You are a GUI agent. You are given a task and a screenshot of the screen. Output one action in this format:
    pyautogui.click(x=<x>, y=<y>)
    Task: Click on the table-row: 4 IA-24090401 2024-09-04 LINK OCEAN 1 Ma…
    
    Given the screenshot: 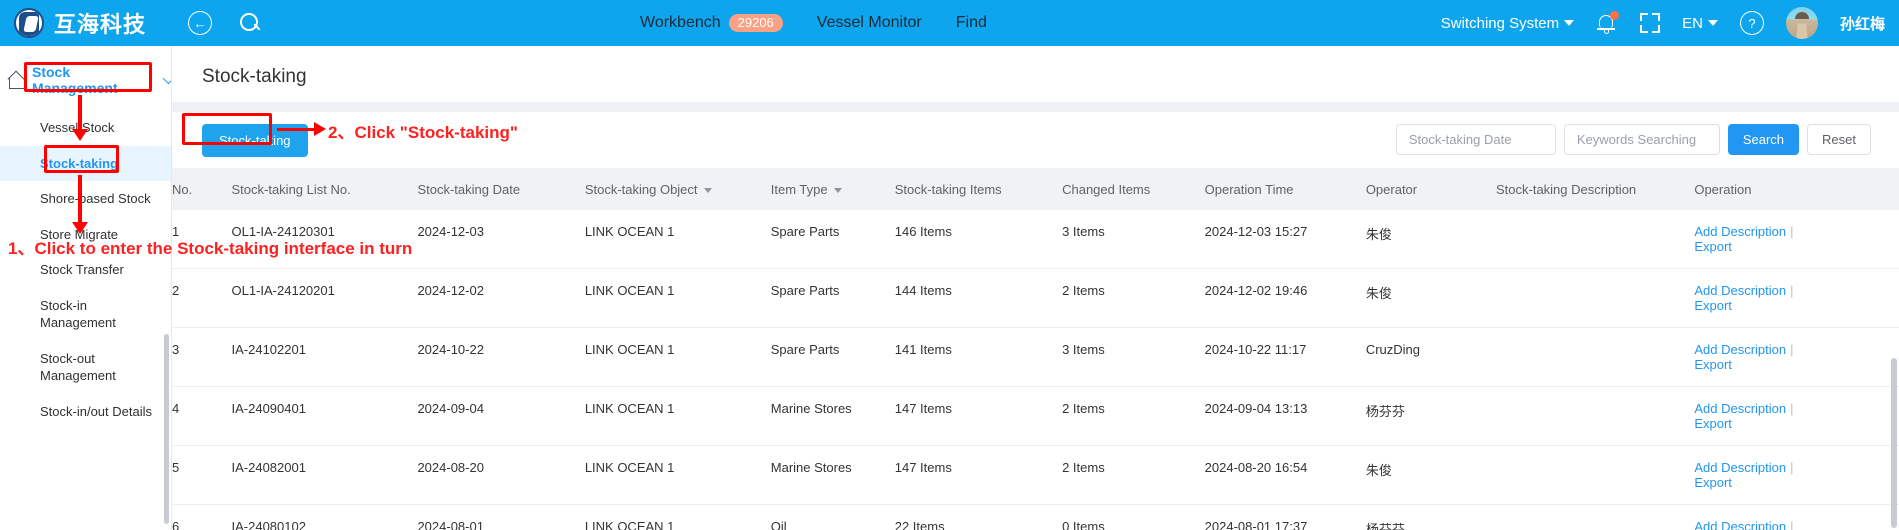 What is the action you would take?
    pyautogui.click(x=1035, y=416)
    